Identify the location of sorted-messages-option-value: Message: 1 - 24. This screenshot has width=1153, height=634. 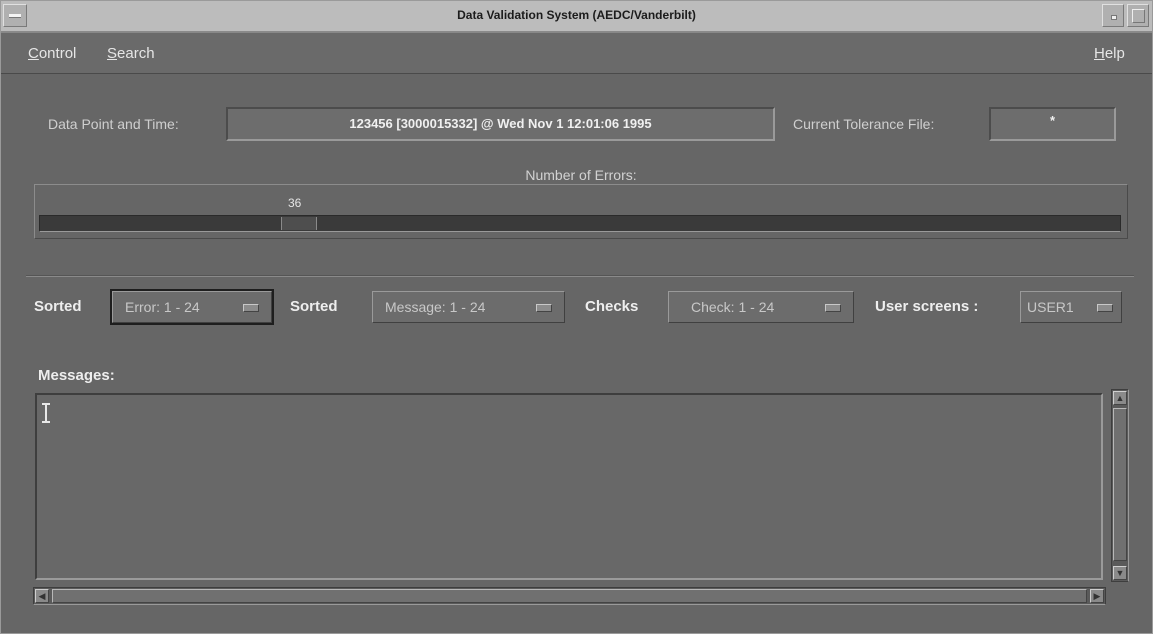
(435, 307).